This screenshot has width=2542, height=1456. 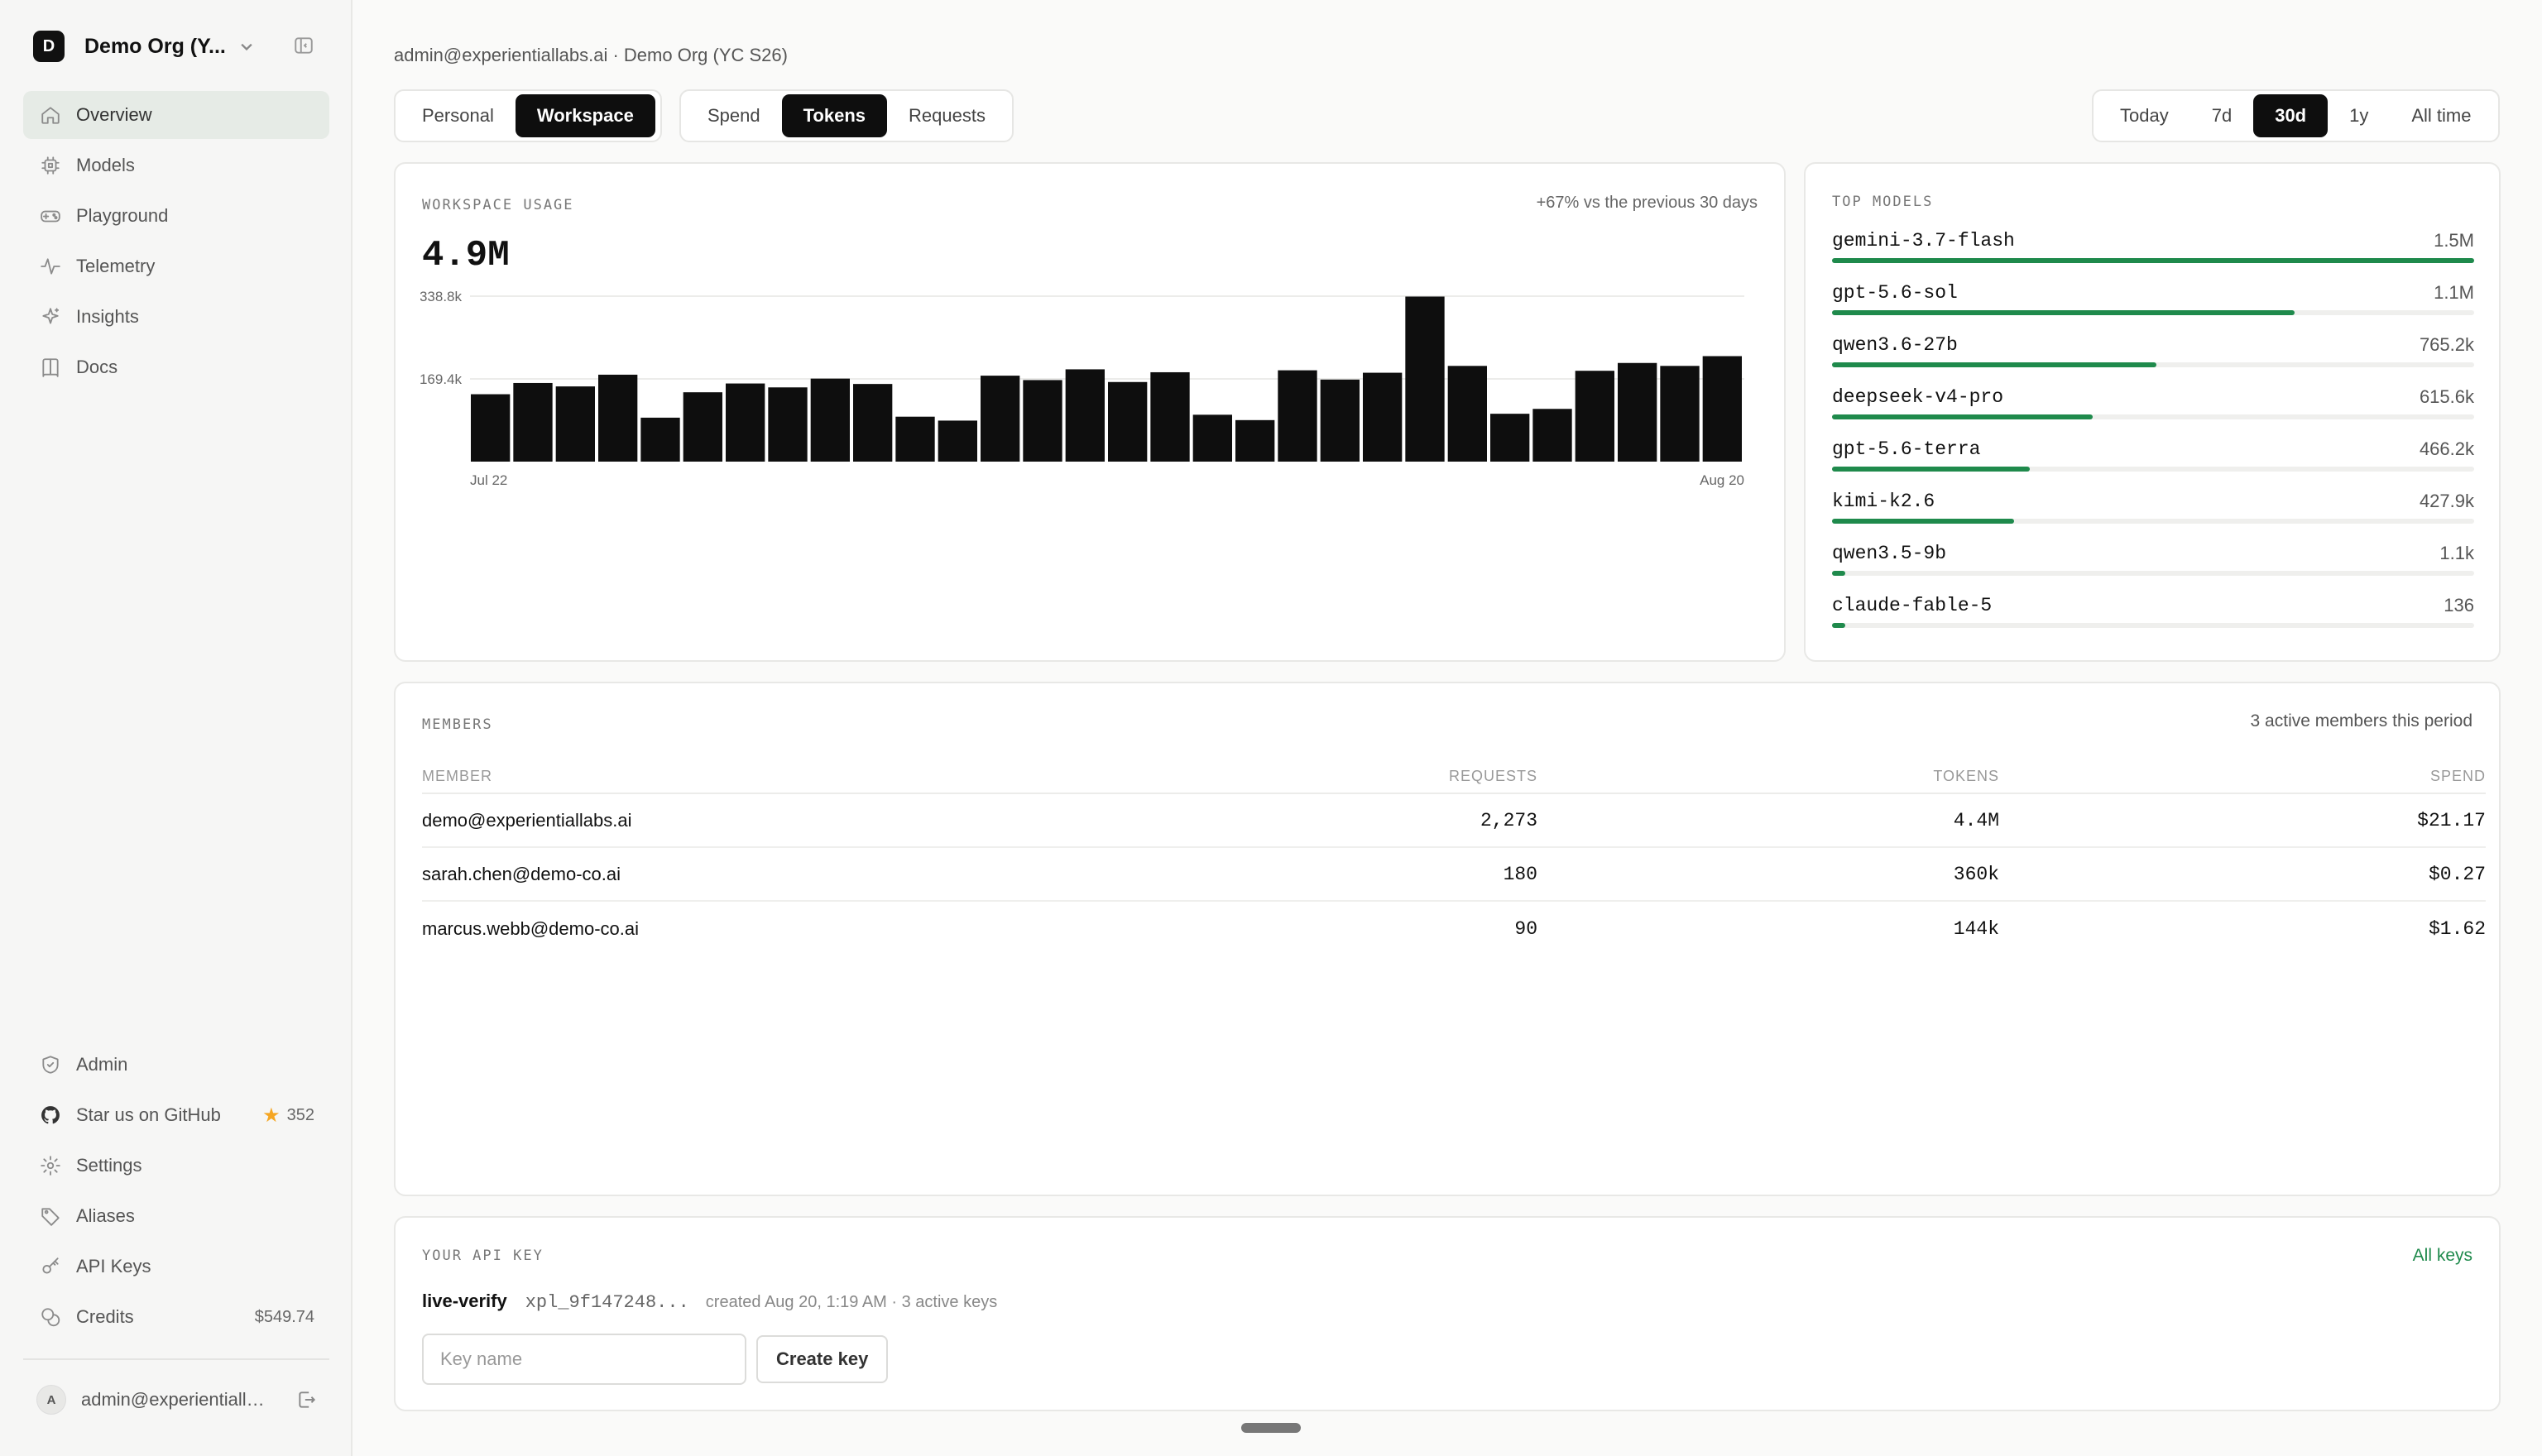 I want to click on tab-spend: Spend, so click(x=734, y=115).